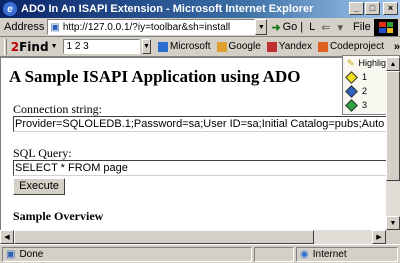 This screenshot has height=263, width=400. I want to click on internet-zone-icon: ◉, so click(304, 254).